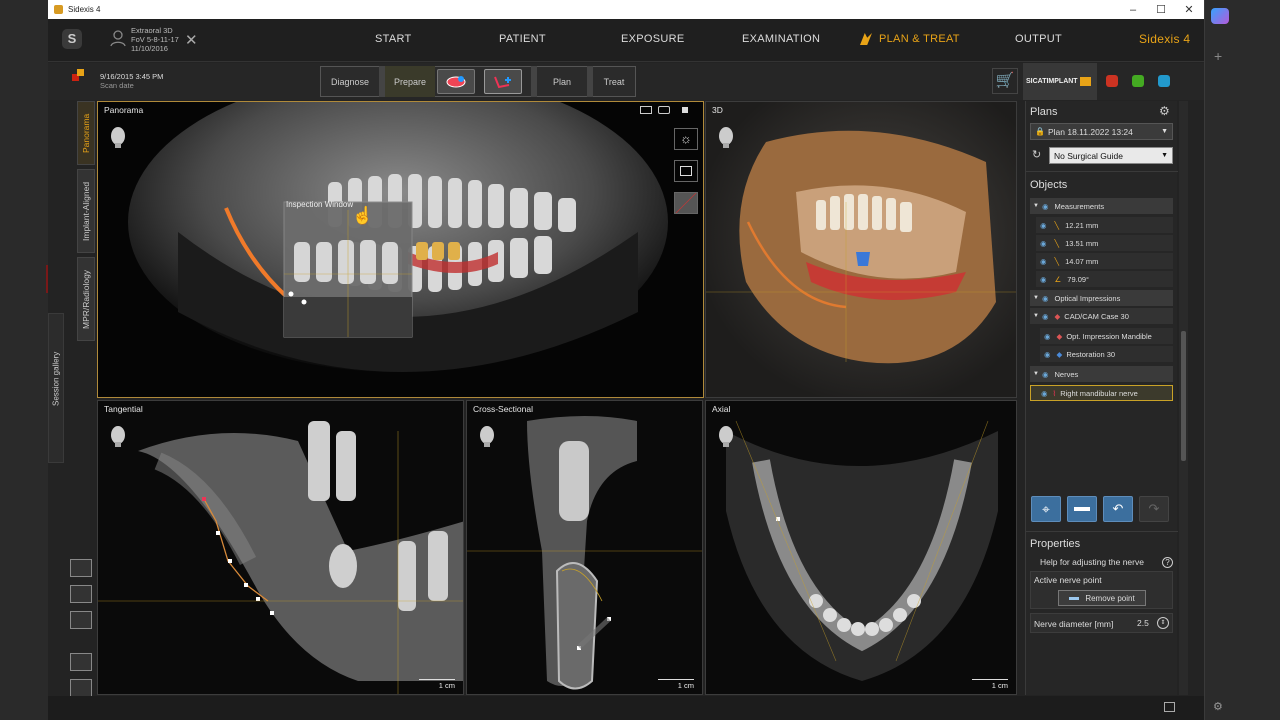  What do you see at coordinates (1154, 509) in the screenshot?
I see `redo-button: ↷` at bounding box center [1154, 509].